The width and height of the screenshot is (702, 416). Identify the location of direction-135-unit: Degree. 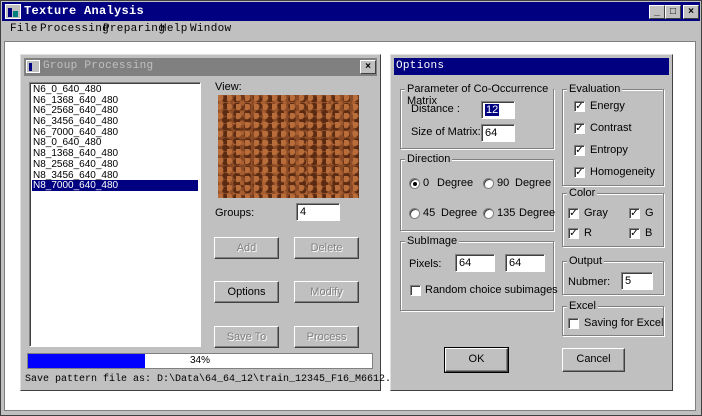
(537, 213).